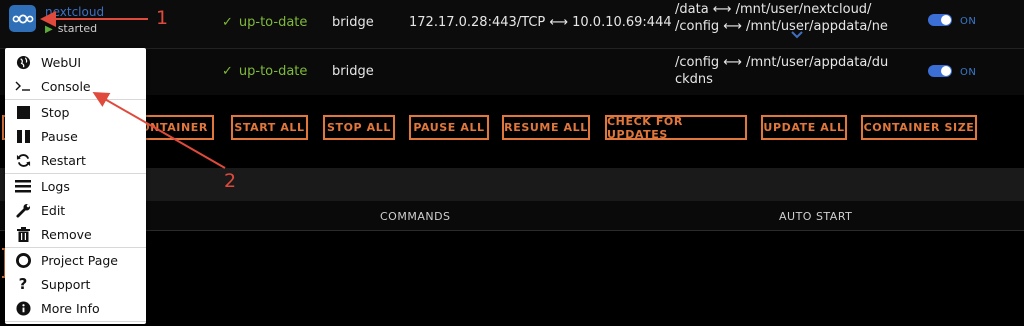 The width and height of the screenshot is (1024, 326). What do you see at coordinates (816, 216) in the screenshot?
I see `autostart-column-header: AUTO START` at bounding box center [816, 216].